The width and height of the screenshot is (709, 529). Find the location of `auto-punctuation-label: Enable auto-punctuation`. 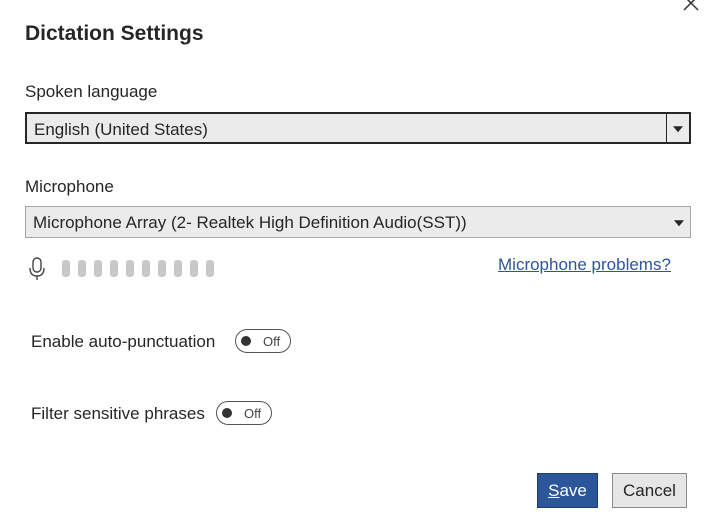

auto-punctuation-label: Enable auto-punctuation is located at coordinates (123, 341).